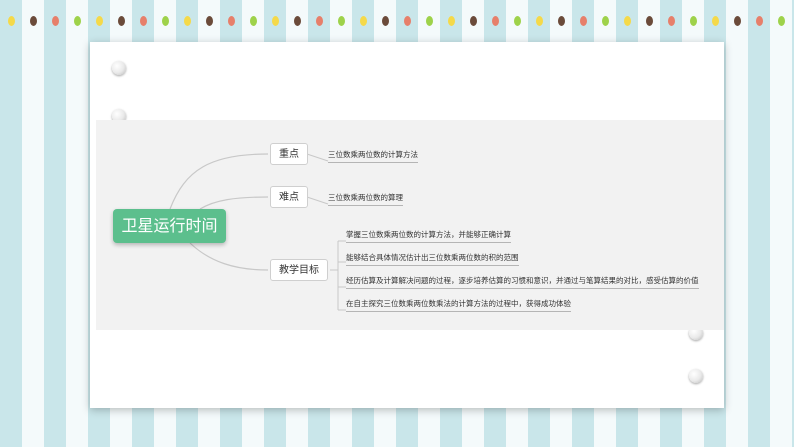 This screenshot has width=794, height=447. I want to click on mindmap-root-node: 卫星运行时间, so click(169, 226).